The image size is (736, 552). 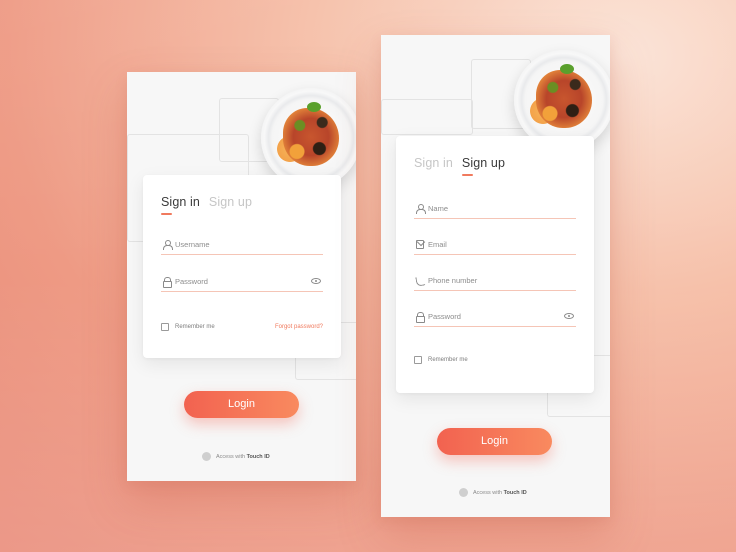 What do you see at coordinates (437, 244) in the screenshot?
I see `email-placeholder: Email` at bounding box center [437, 244].